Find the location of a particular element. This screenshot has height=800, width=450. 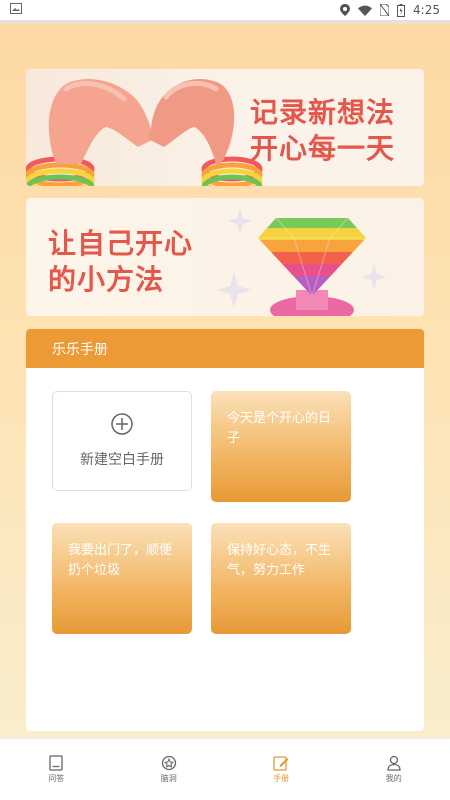

banner-2-line2: 的小方法 is located at coordinates (106, 279).